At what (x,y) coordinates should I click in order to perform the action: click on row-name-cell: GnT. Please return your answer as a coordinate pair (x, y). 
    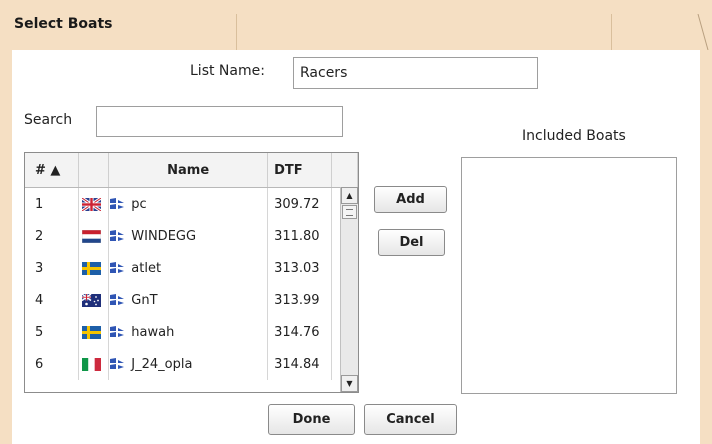
    Looking at the image, I should click on (188, 300).